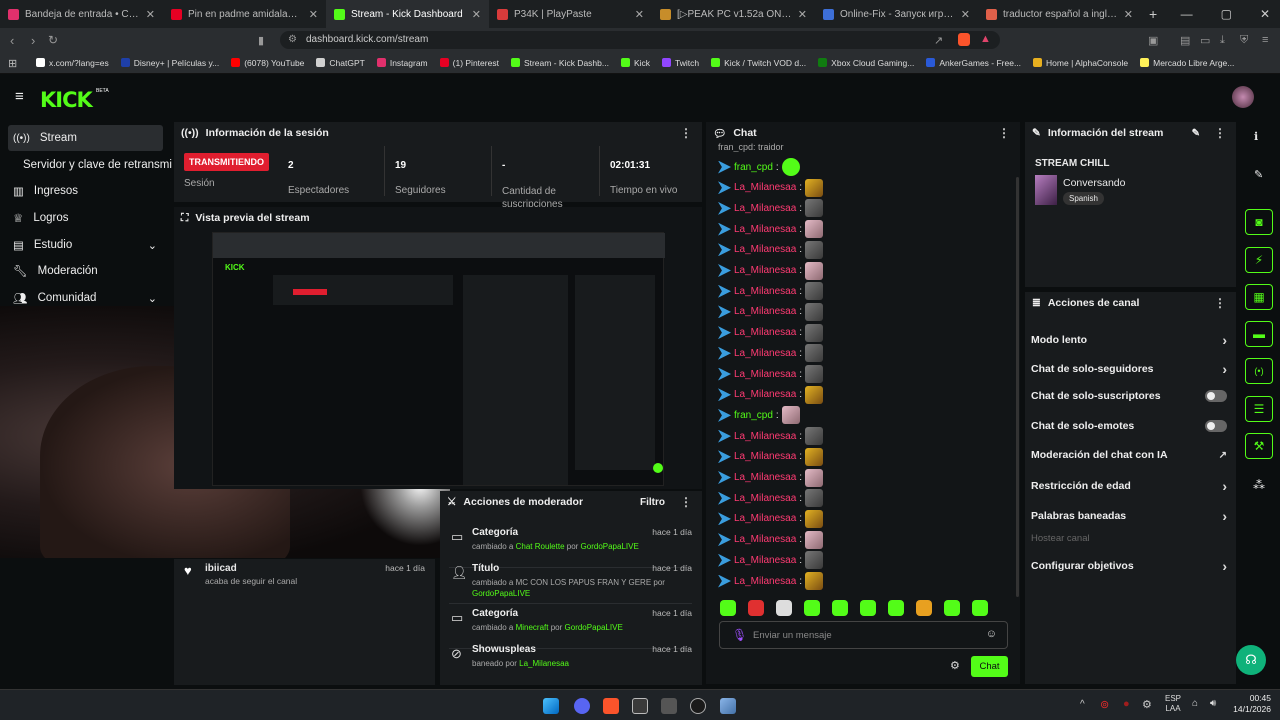  What do you see at coordinates (1259, 222) in the screenshot?
I see `rail-camera-button: ◙` at bounding box center [1259, 222].